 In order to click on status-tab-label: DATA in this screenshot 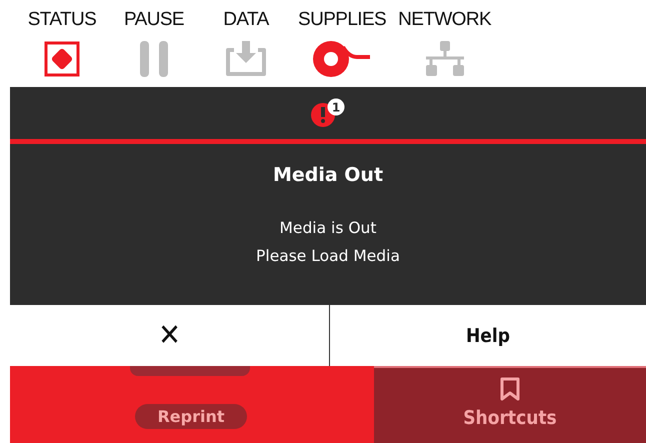, I will do `click(246, 20)`.